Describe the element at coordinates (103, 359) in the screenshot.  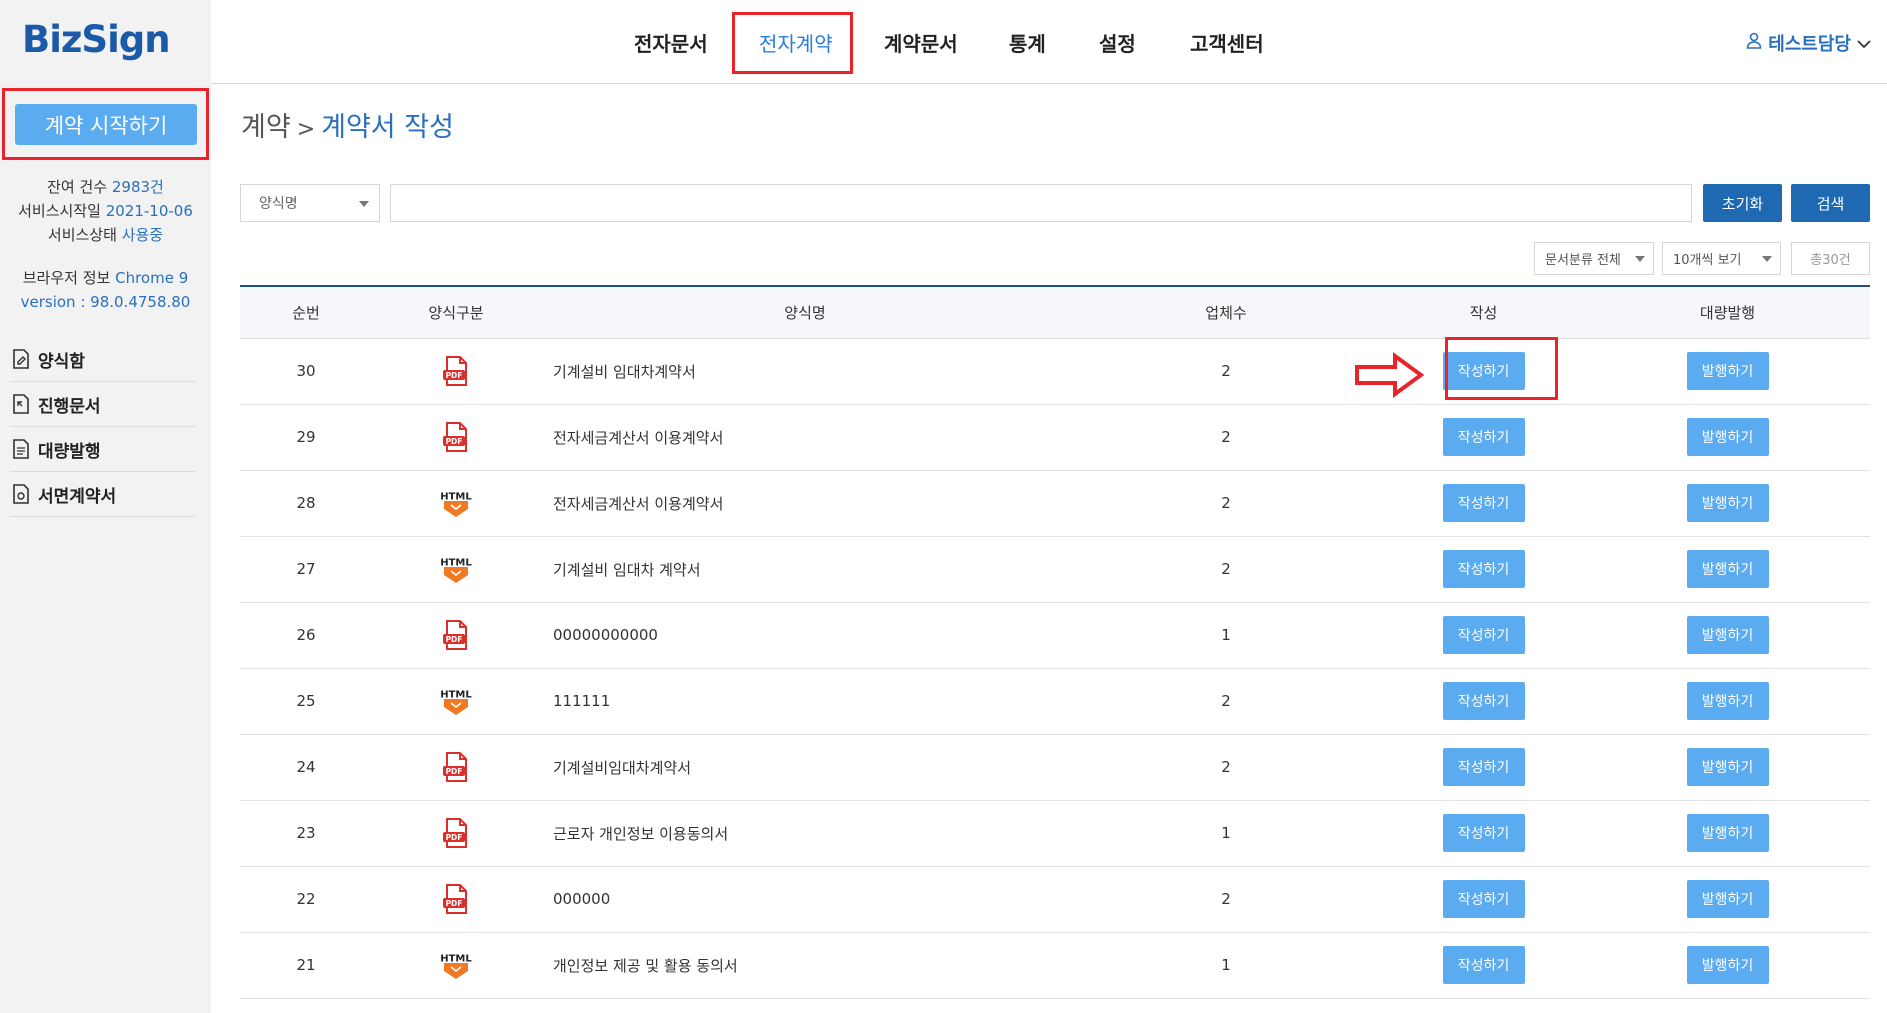
I see `sidebar-item-form-box: 양식함` at that location.